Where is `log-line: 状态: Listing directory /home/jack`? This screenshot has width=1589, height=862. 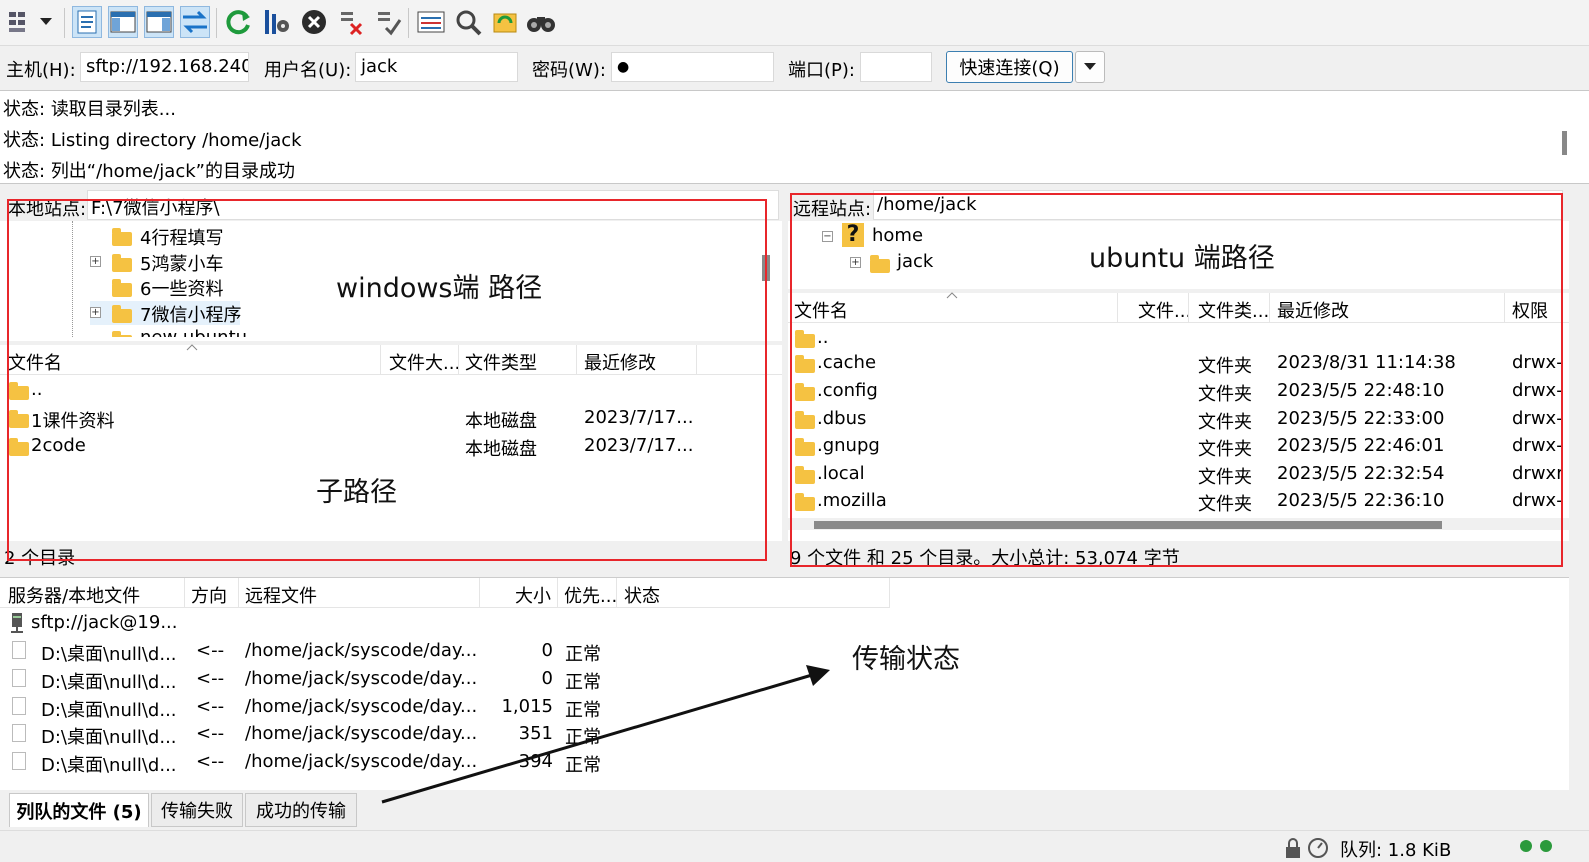 log-line: 状态: Listing directory /home/jack is located at coordinates (152, 140).